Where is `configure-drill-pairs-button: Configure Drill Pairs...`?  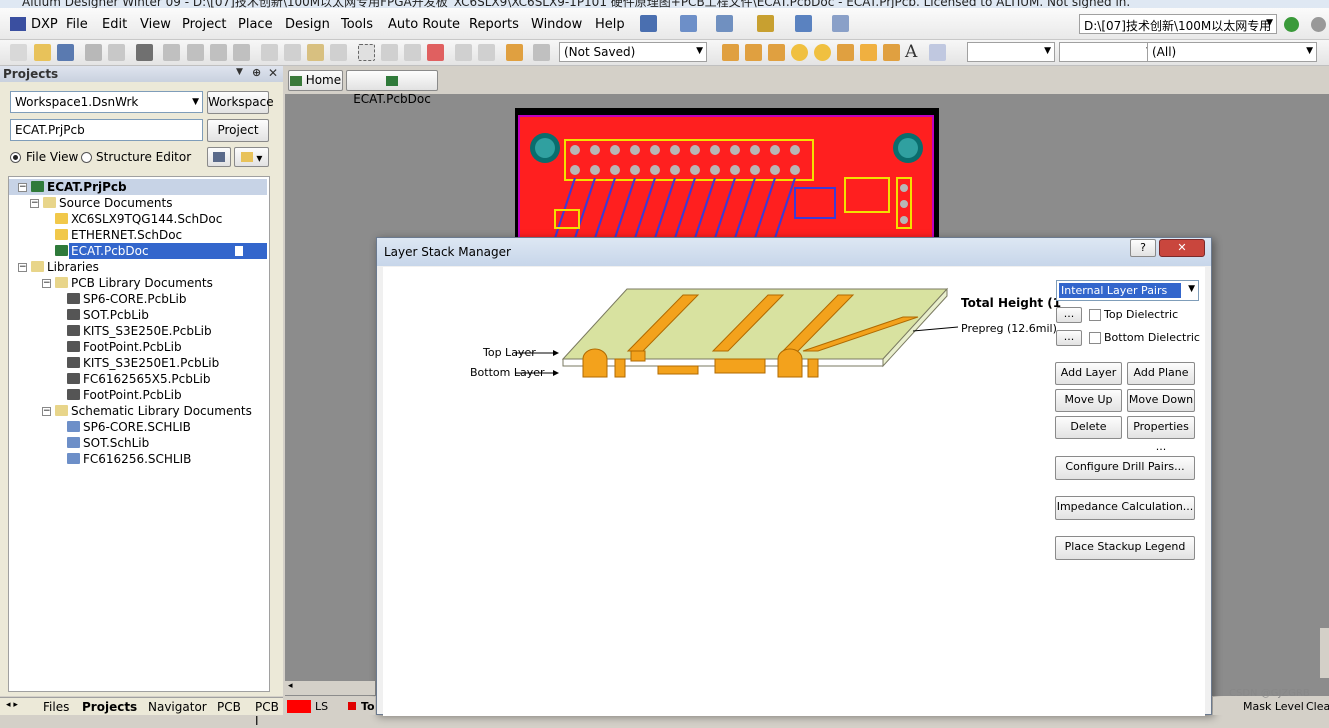 configure-drill-pairs-button: Configure Drill Pairs... is located at coordinates (1125, 468).